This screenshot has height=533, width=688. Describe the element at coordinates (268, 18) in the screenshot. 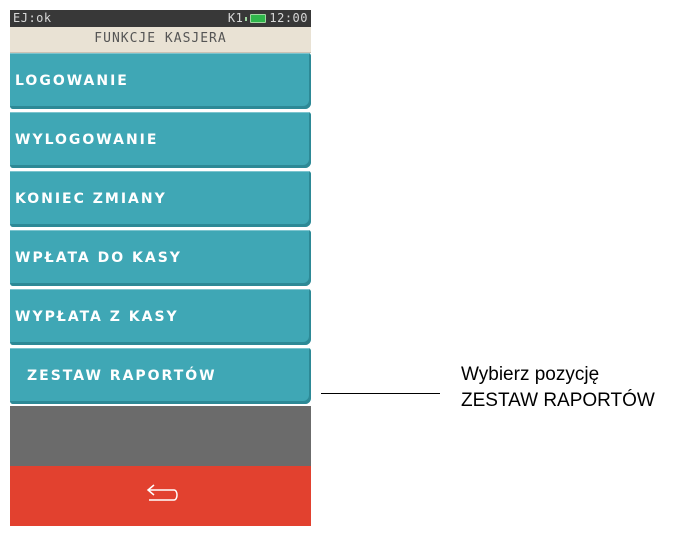

I see `status-right: K1 12:00` at that location.